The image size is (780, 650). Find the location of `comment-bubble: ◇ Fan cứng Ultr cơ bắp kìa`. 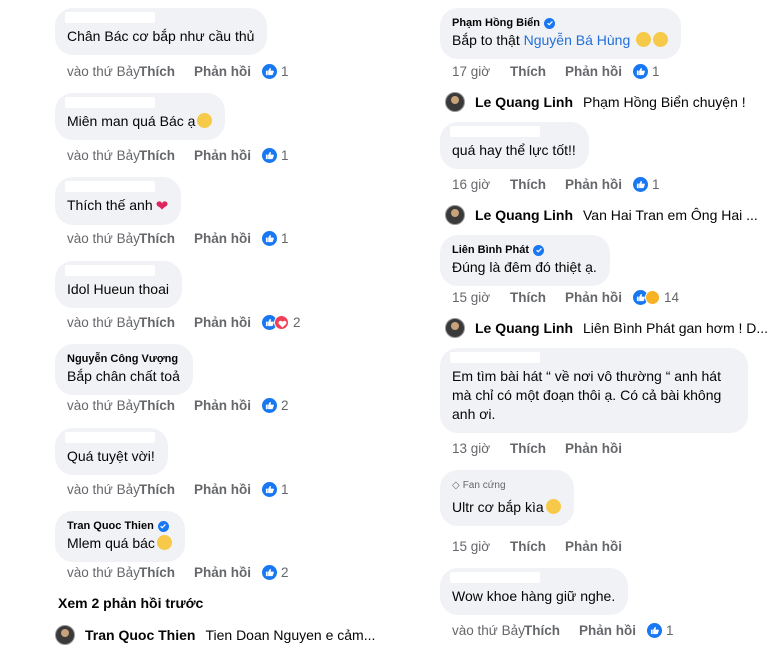

comment-bubble: ◇ Fan cứng Ultr cơ bắp kìa is located at coordinates (507, 498).